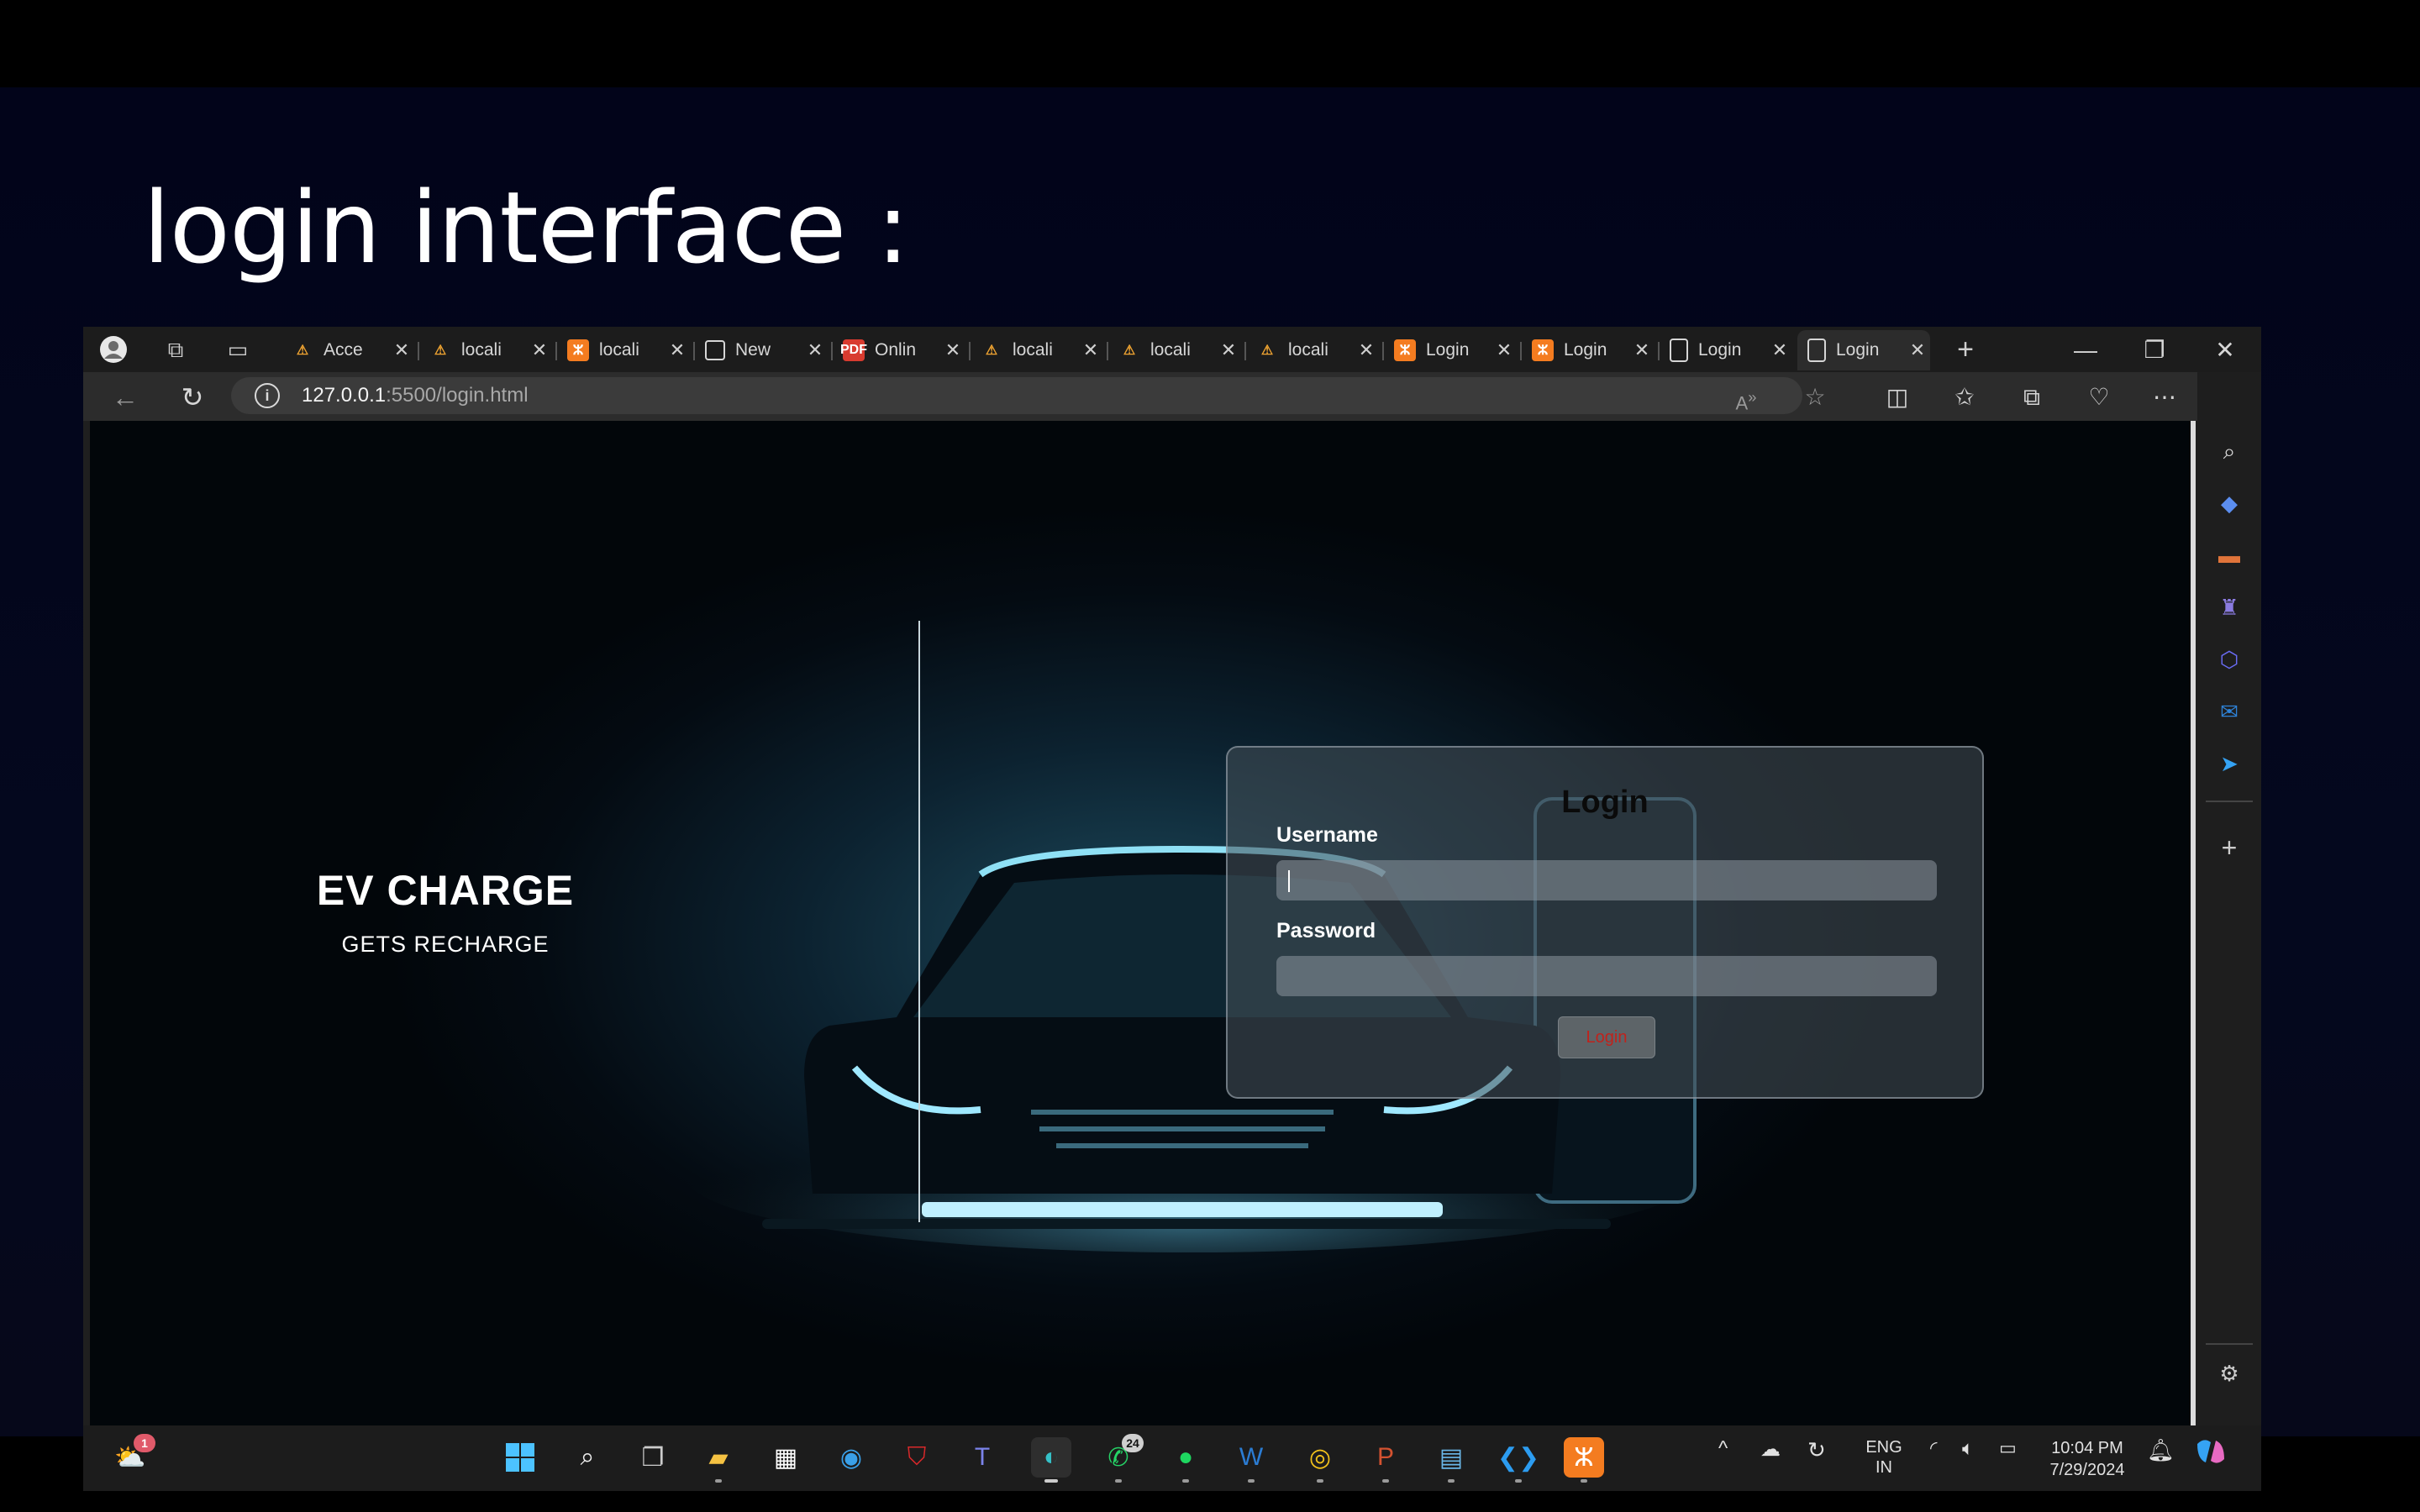  What do you see at coordinates (1450, 350) in the screenshot?
I see `tab-9: ⵣ Login ✕` at bounding box center [1450, 350].